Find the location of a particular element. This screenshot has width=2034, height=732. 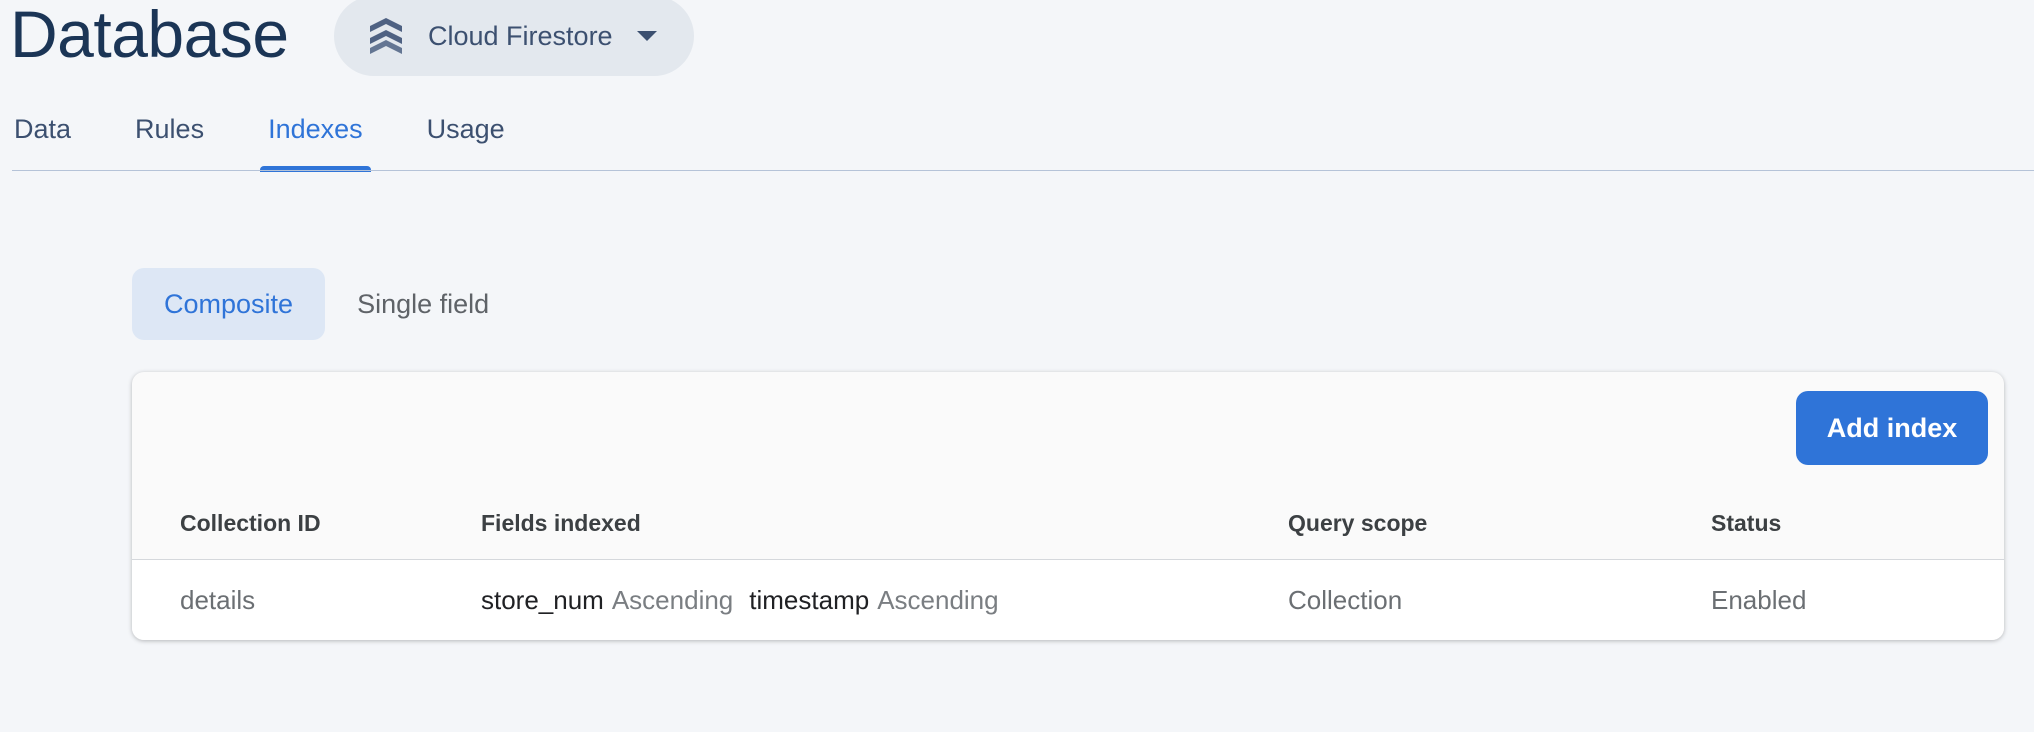

indexed-field: store_num Ascending is located at coordinates (607, 600).